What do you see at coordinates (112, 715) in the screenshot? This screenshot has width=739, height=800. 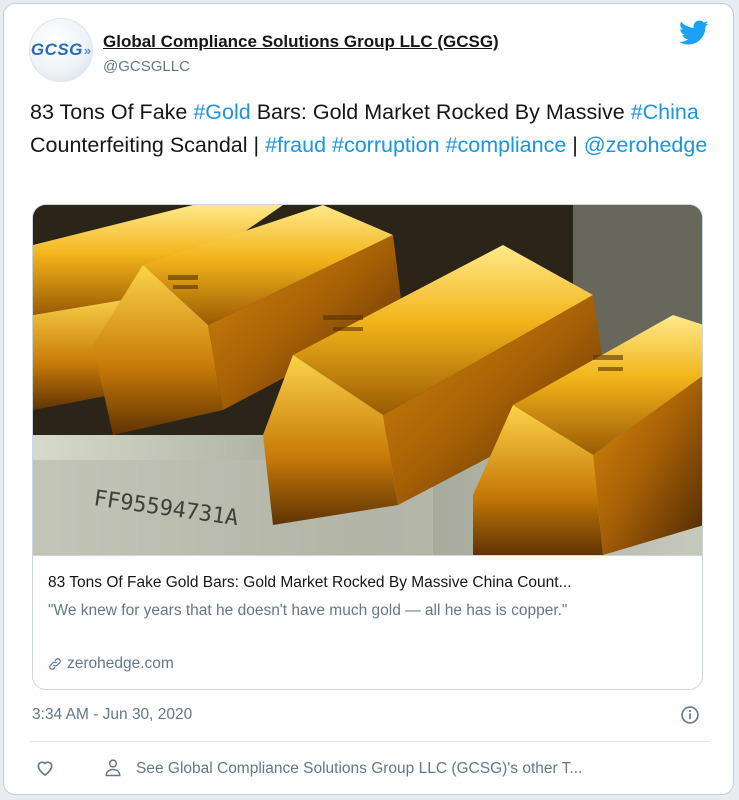 I see `tweet-timestamp: 3:34 AM - Jun 30, 2020` at bounding box center [112, 715].